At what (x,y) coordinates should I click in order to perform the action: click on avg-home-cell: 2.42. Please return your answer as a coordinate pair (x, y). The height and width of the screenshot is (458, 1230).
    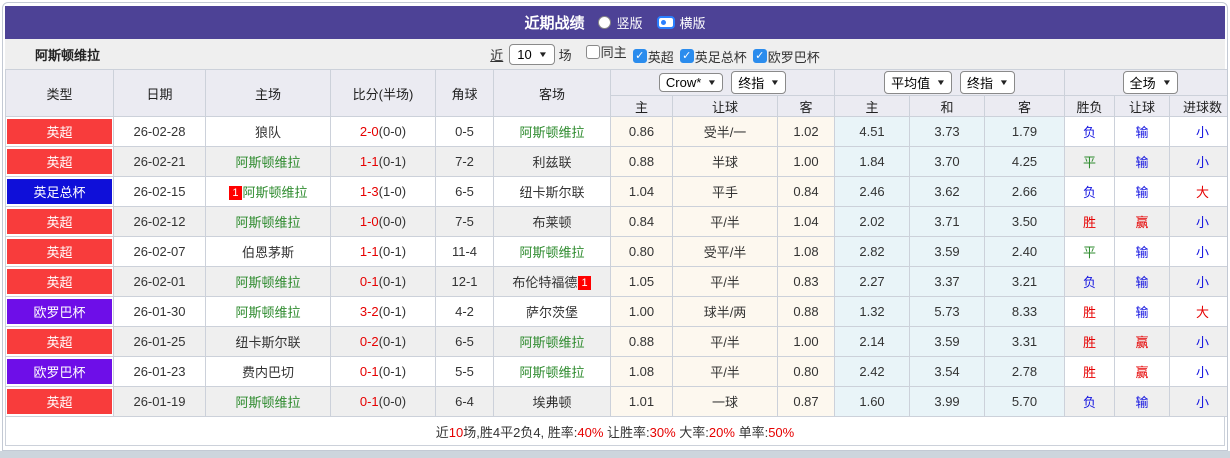
    Looking at the image, I should click on (872, 371).